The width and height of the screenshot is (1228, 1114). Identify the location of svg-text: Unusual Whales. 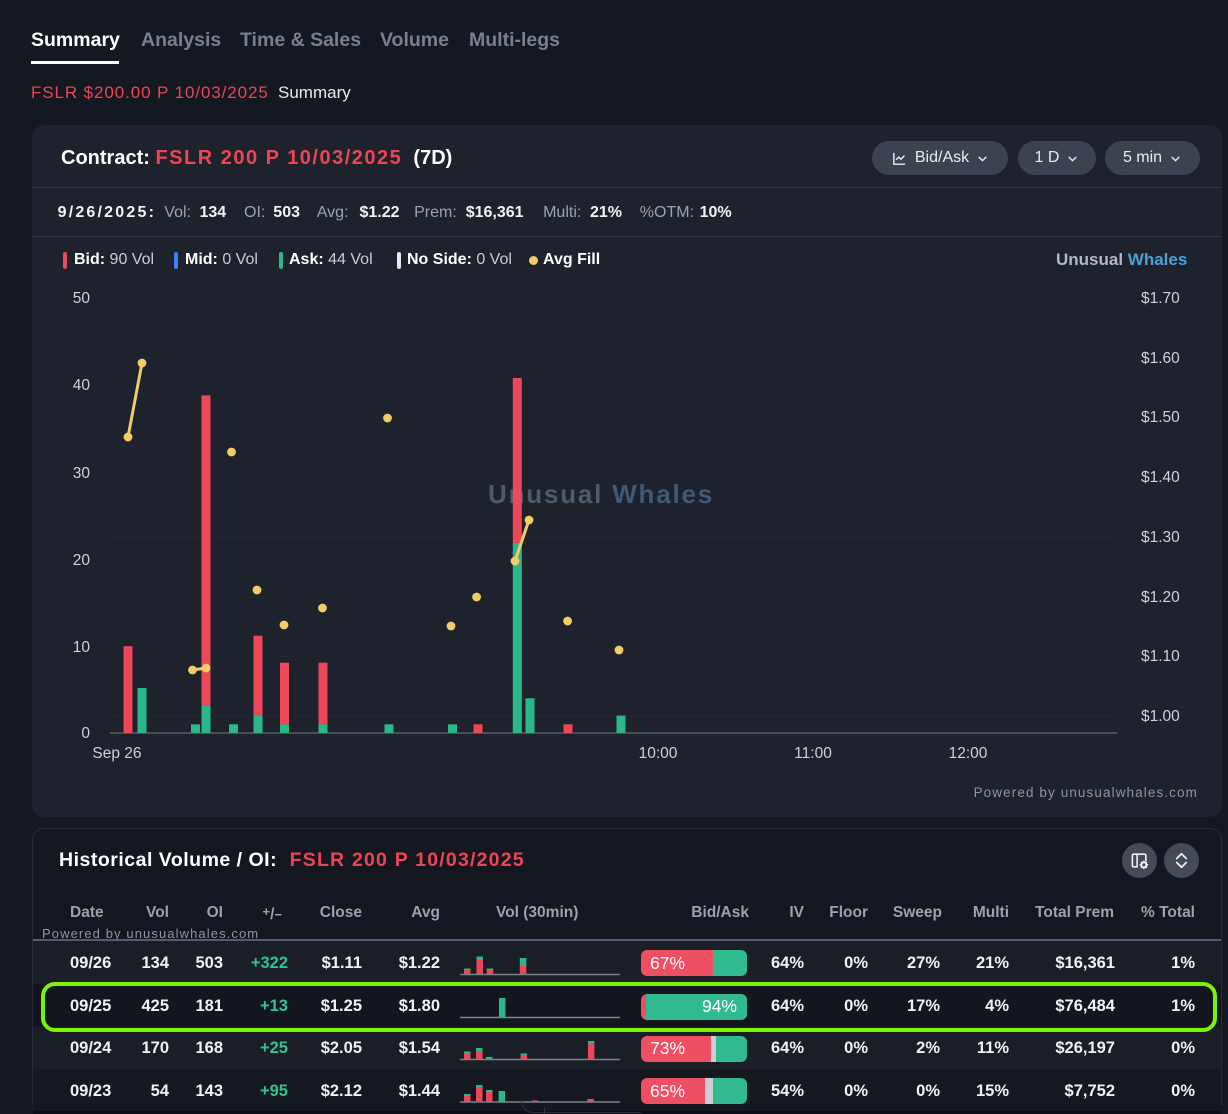
(601, 494).